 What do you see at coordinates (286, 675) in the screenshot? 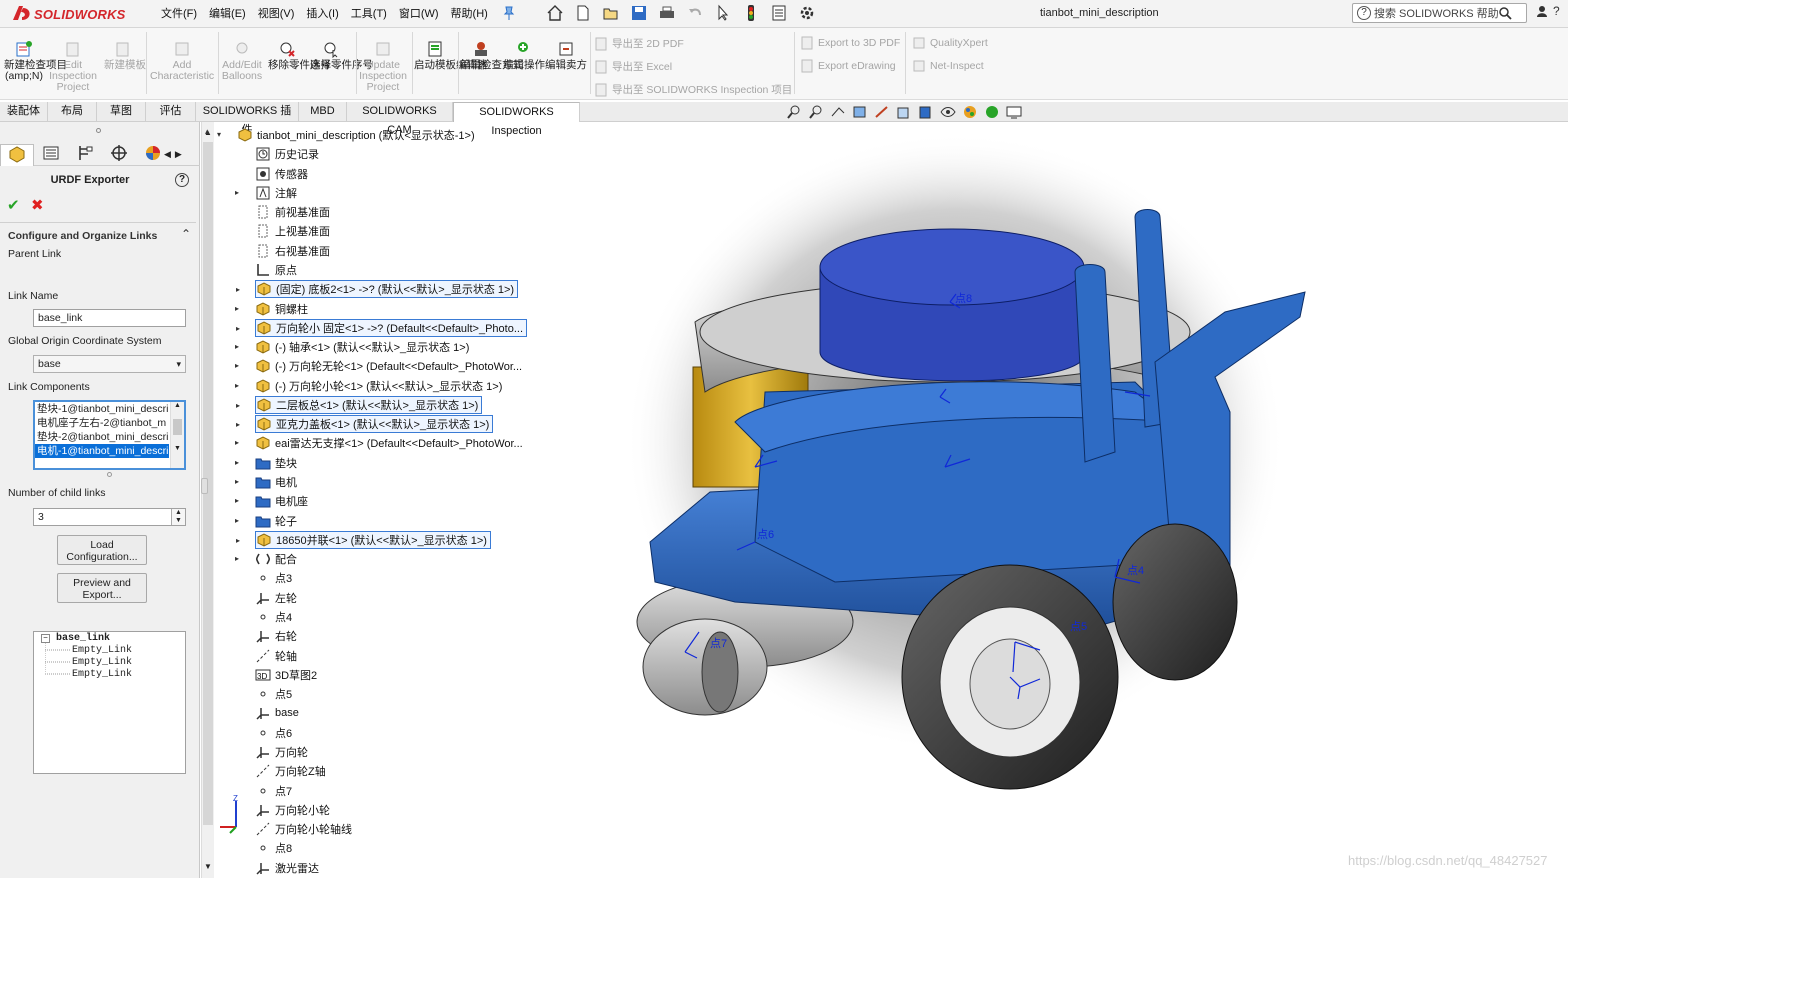
I see `tree-node: 3D 3D草图2` at bounding box center [286, 675].